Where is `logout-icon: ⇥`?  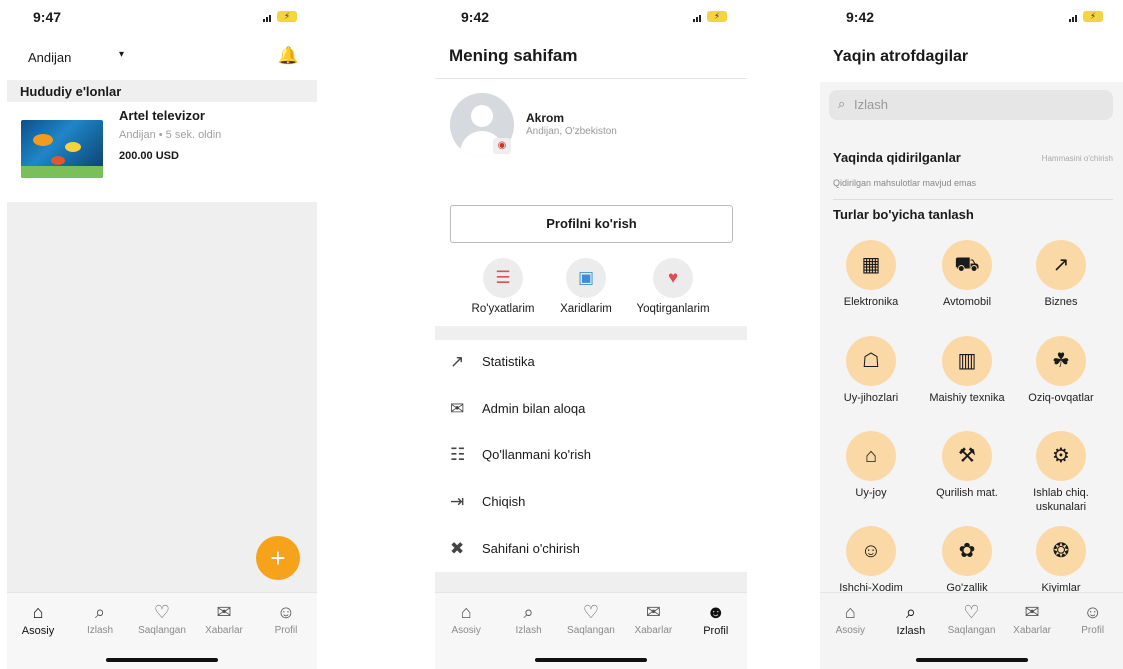 logout-icon: ⇥ is located at coordinates (457, 501).